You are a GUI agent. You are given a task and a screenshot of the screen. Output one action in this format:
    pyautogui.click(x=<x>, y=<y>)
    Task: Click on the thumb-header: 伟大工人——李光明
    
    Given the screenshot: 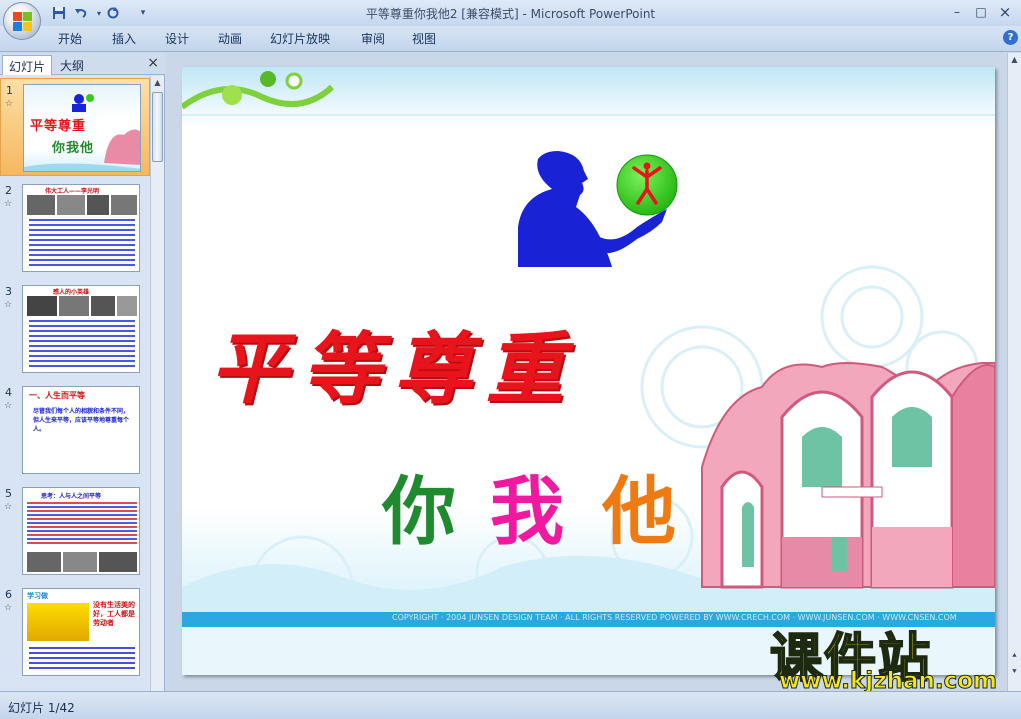 What is the action you would take?
    pyautogui.click(x=72, y=191)
    